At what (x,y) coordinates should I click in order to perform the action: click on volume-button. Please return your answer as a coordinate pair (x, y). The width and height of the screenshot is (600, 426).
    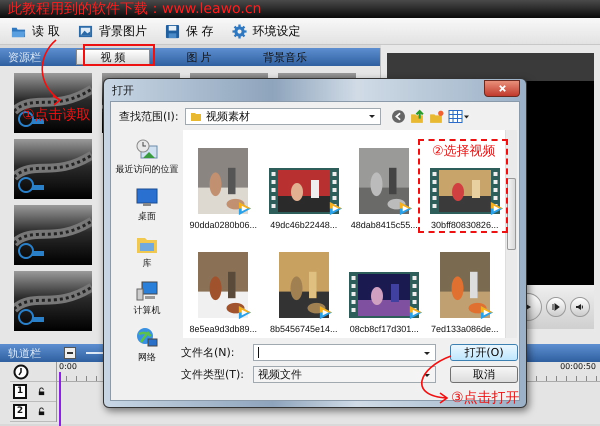
    Looking at the image, I should click on (580, 307).